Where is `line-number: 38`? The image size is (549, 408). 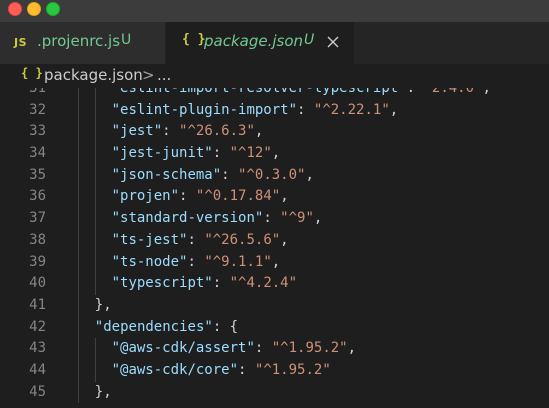 line-number: 38 is located at coordinates (37, 239).